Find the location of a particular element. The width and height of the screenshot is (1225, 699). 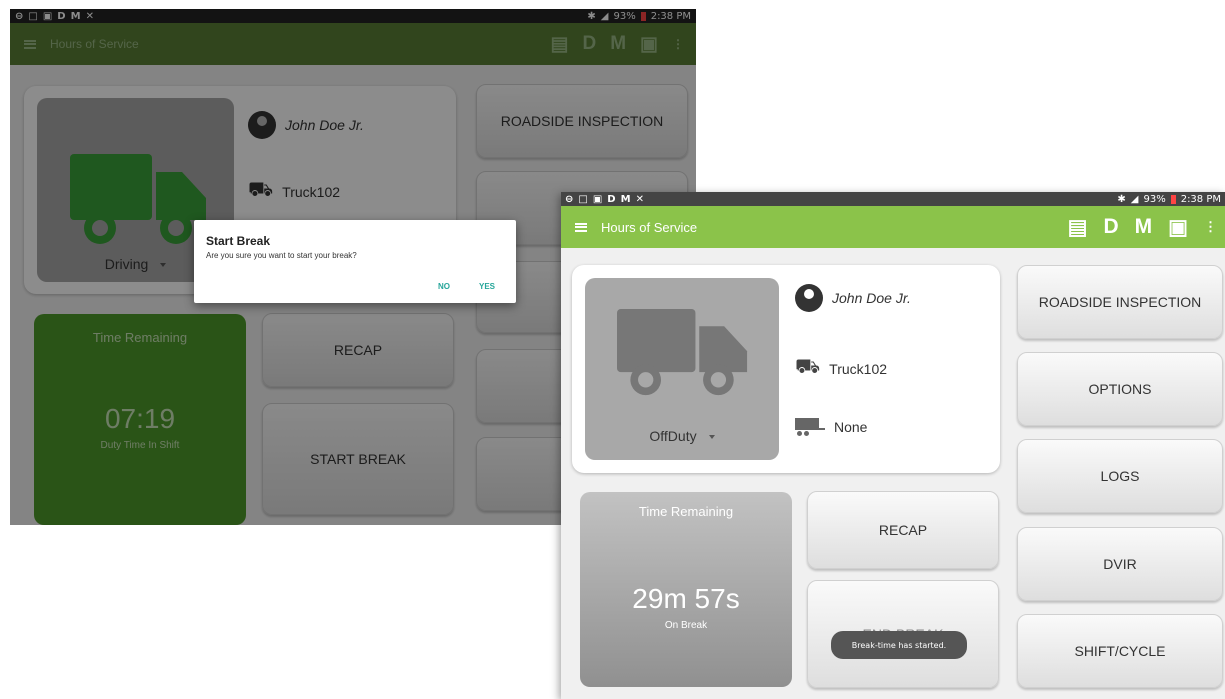

time-value: 29m 57s is located at coordinates (686, 598).